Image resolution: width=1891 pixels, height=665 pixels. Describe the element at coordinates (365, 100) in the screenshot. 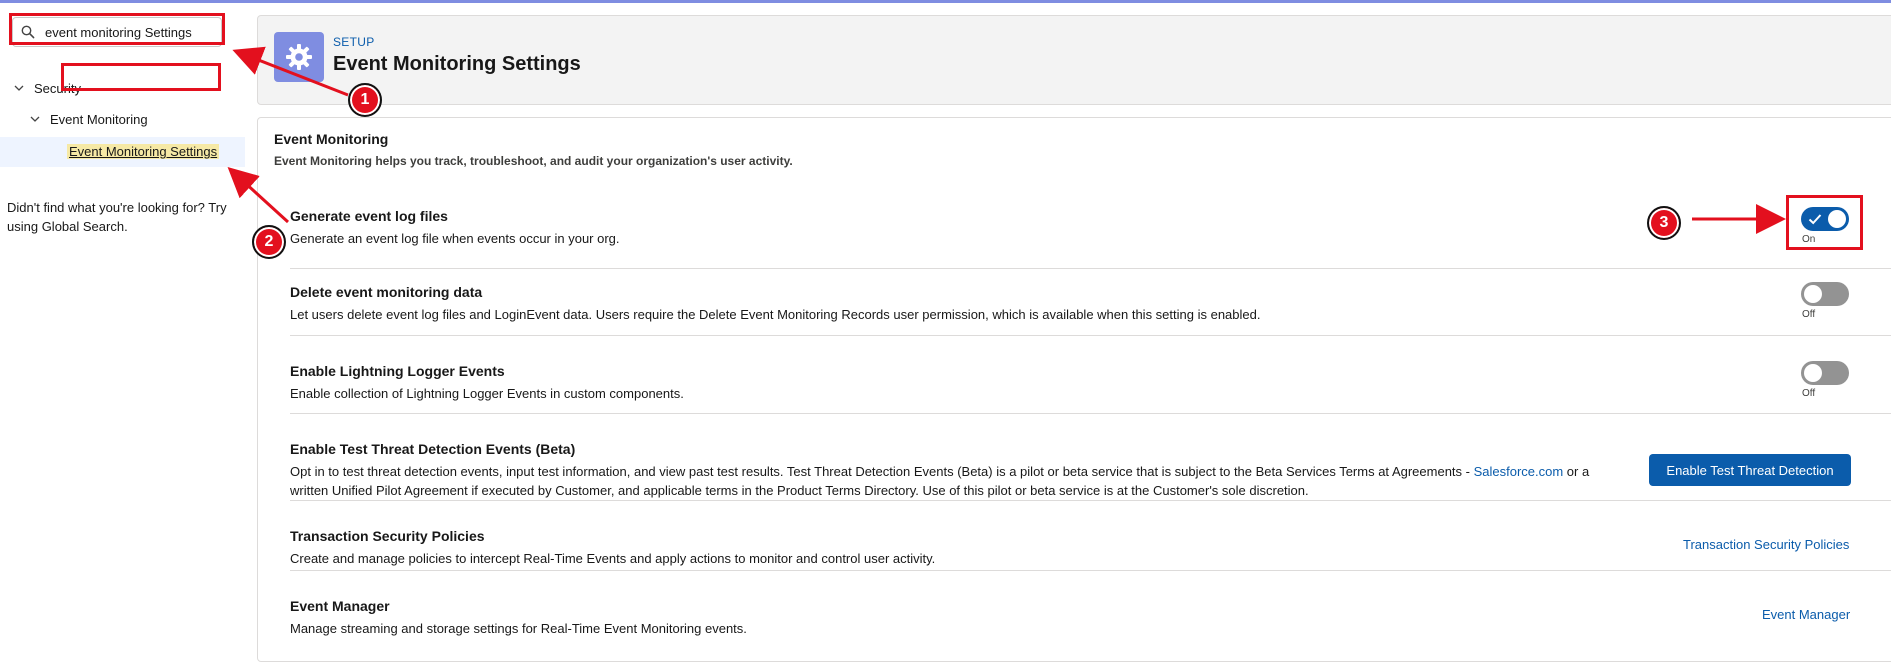

I see `step-badge-1: 1` at that location.